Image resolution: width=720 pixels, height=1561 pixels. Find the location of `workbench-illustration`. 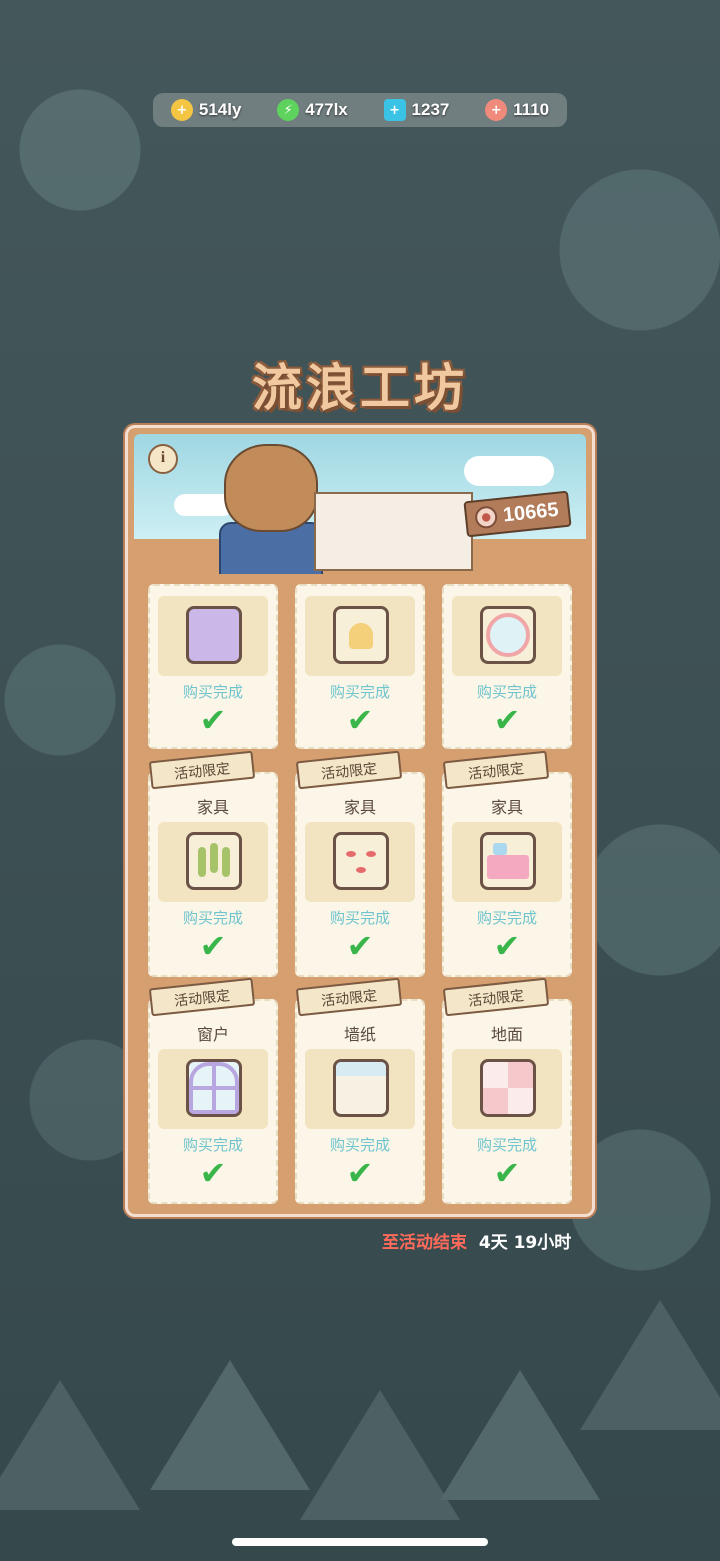

workbench-illustration is located at coordinates (393, 531).